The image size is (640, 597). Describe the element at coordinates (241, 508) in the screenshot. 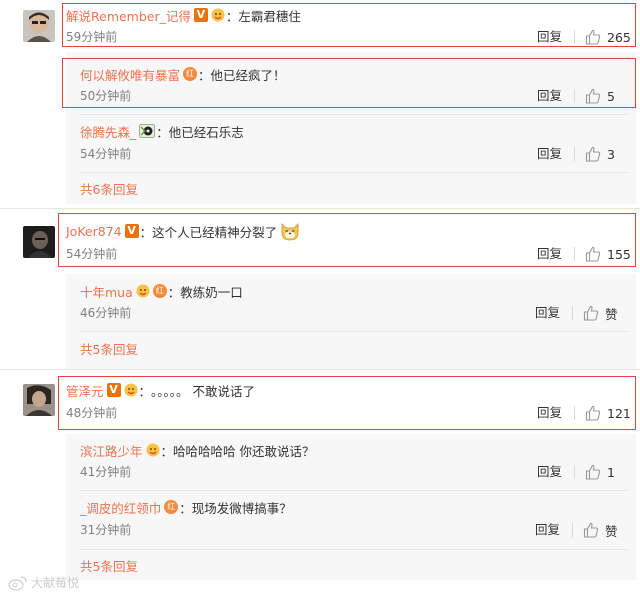

I see `reply-text: 现场发微博搞事？` at that location.